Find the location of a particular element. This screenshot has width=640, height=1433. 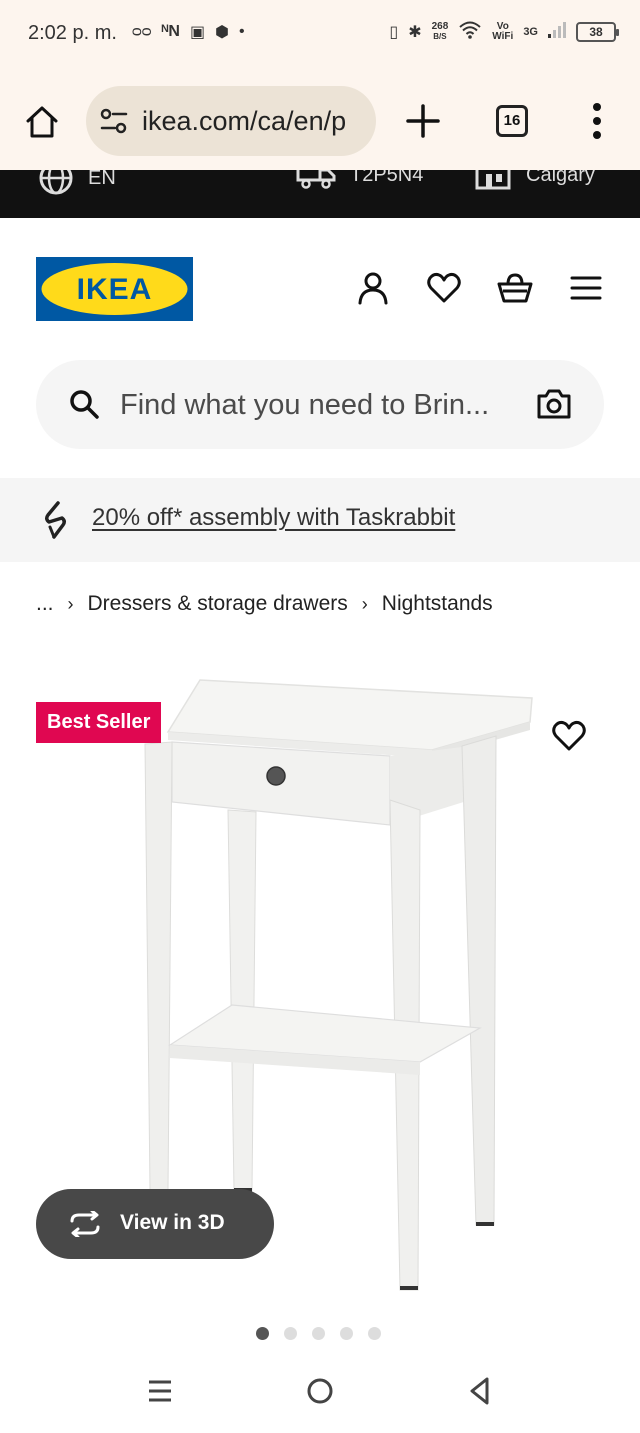

site-settings-icon is located at coordinates (114, 121).